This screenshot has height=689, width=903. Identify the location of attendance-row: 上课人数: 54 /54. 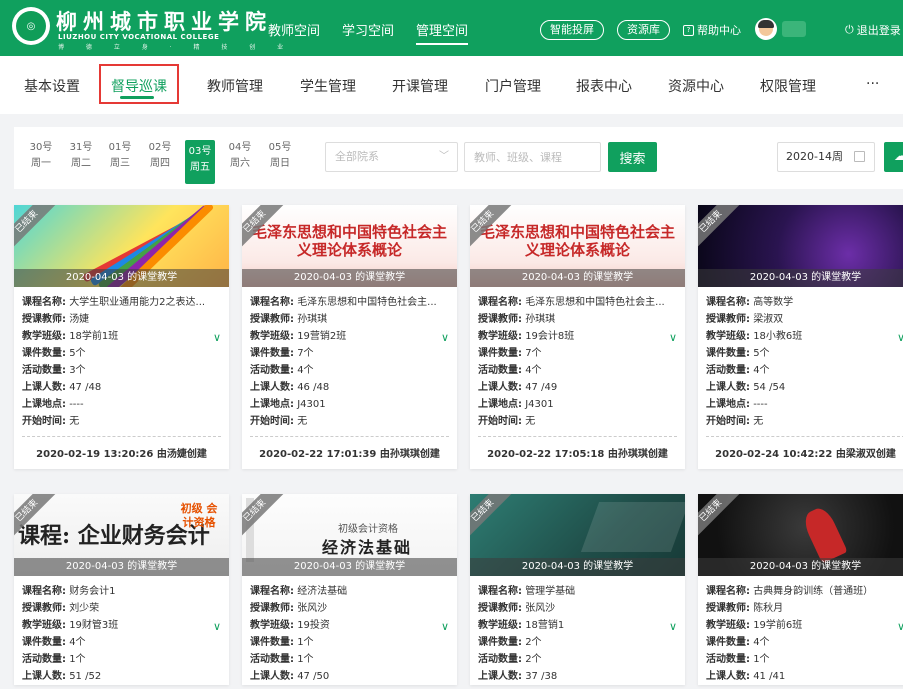
(804, 387).